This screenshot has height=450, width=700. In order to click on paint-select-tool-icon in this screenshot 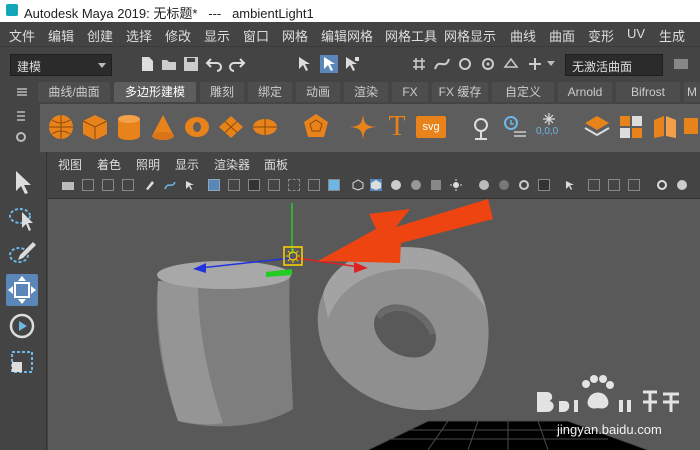, I will do `click(22, 254)`.